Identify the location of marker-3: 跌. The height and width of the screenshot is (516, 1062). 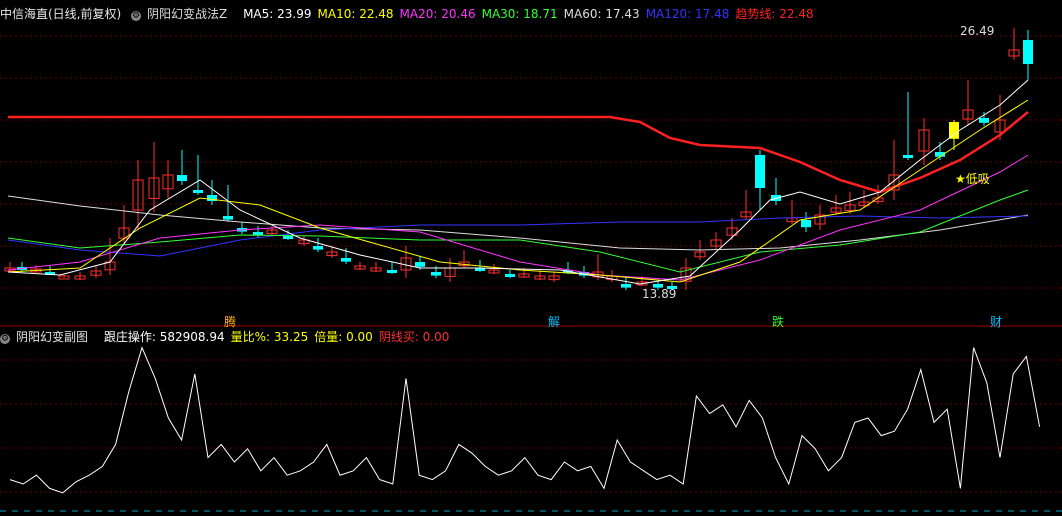
(778, 322).